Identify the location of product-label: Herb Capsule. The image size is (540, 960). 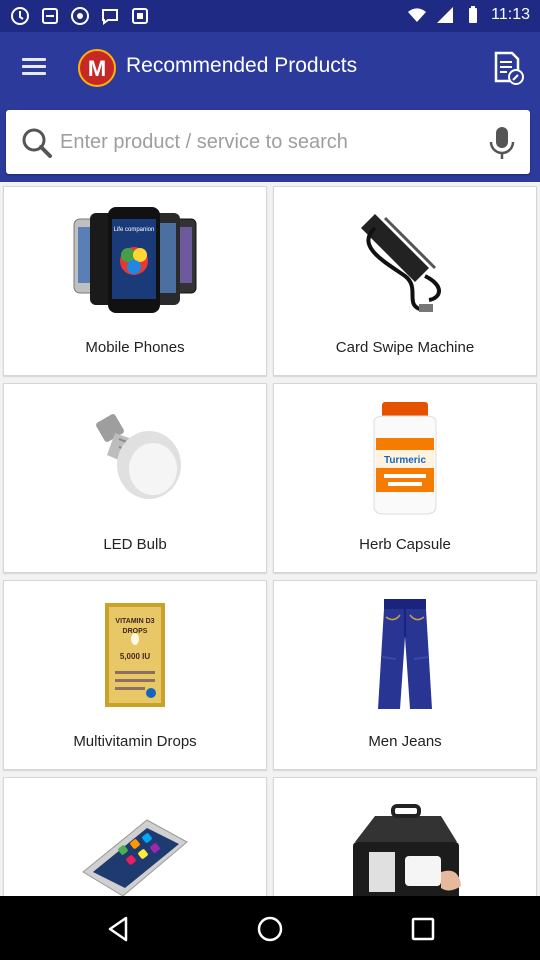
(405, 544).